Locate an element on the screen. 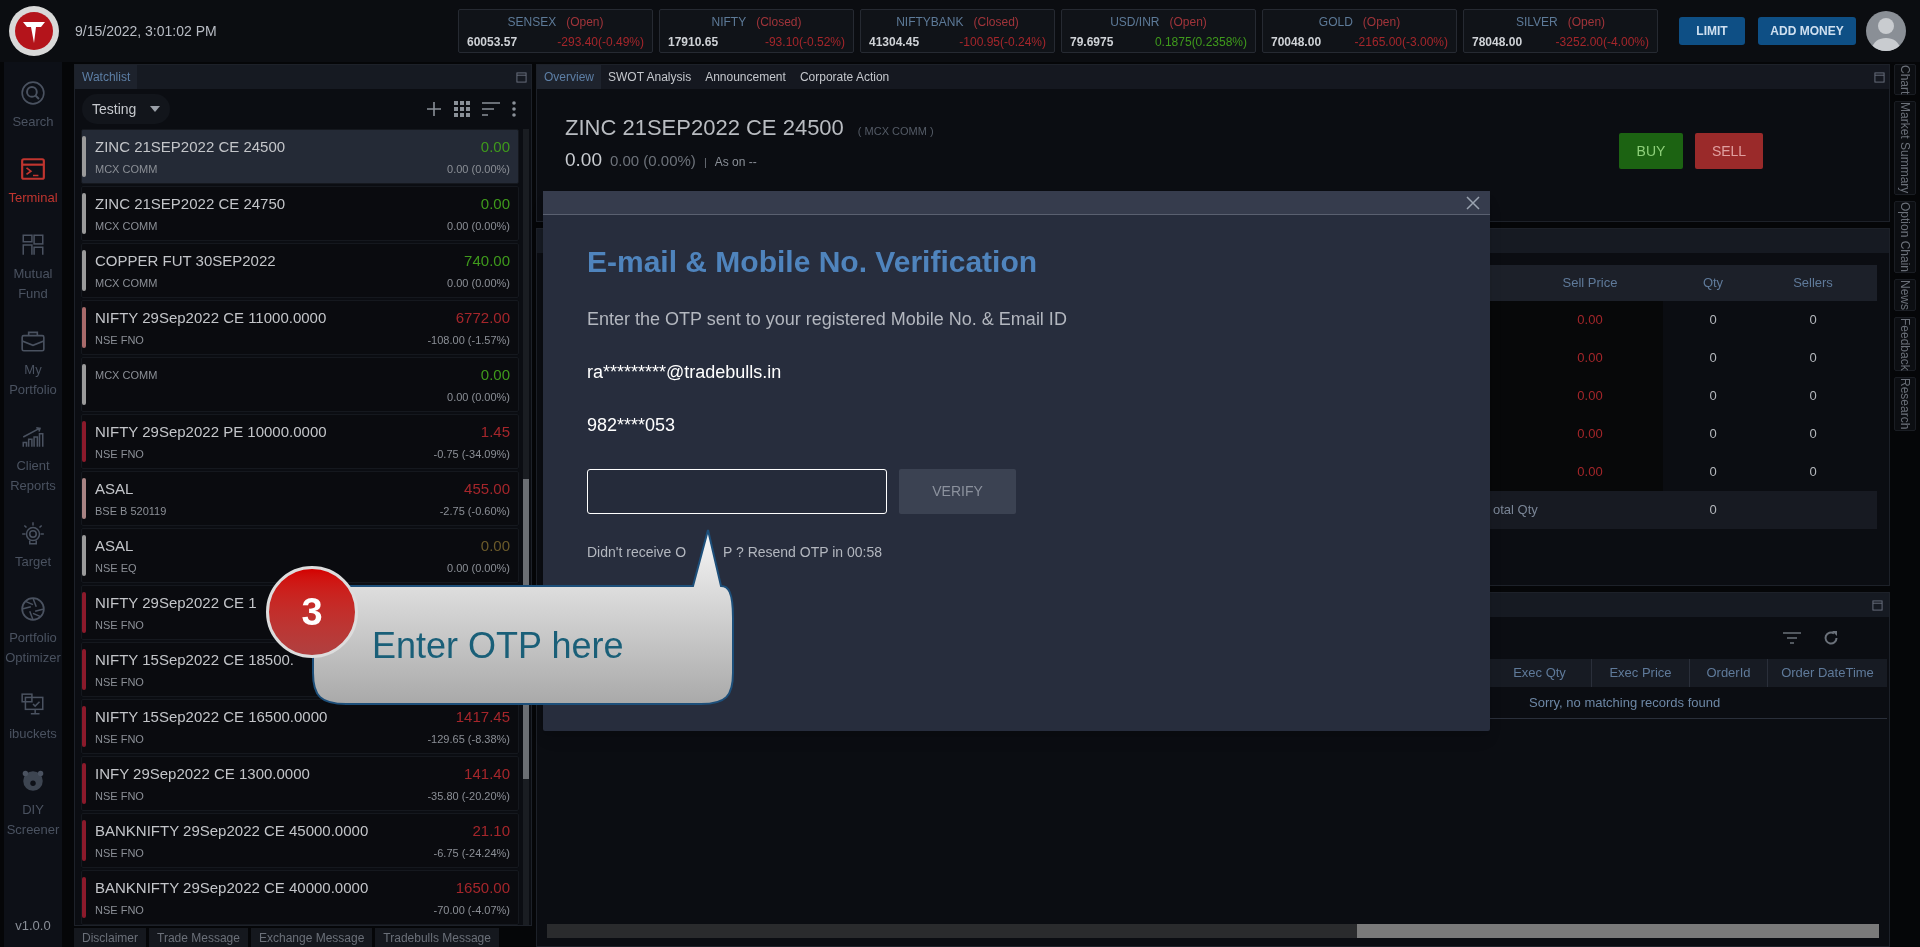 Image resolution: width=1920 pixels, height=947 pixels. side-tab: Option Chain is located at coordinates (1905, 236).